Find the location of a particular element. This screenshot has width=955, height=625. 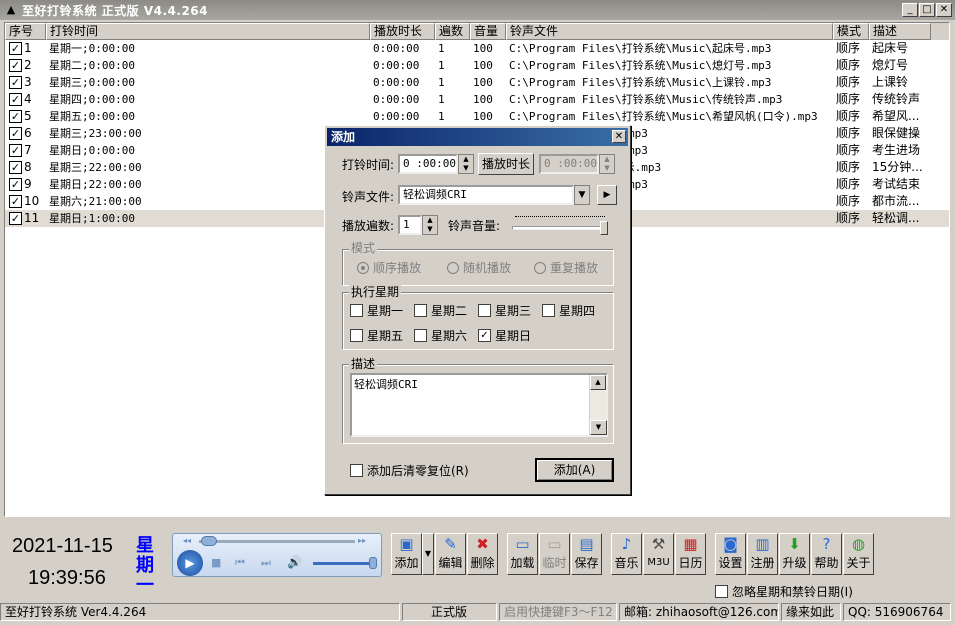

weekday-checkbox: 星期二 is located at coordinates (440, 310).